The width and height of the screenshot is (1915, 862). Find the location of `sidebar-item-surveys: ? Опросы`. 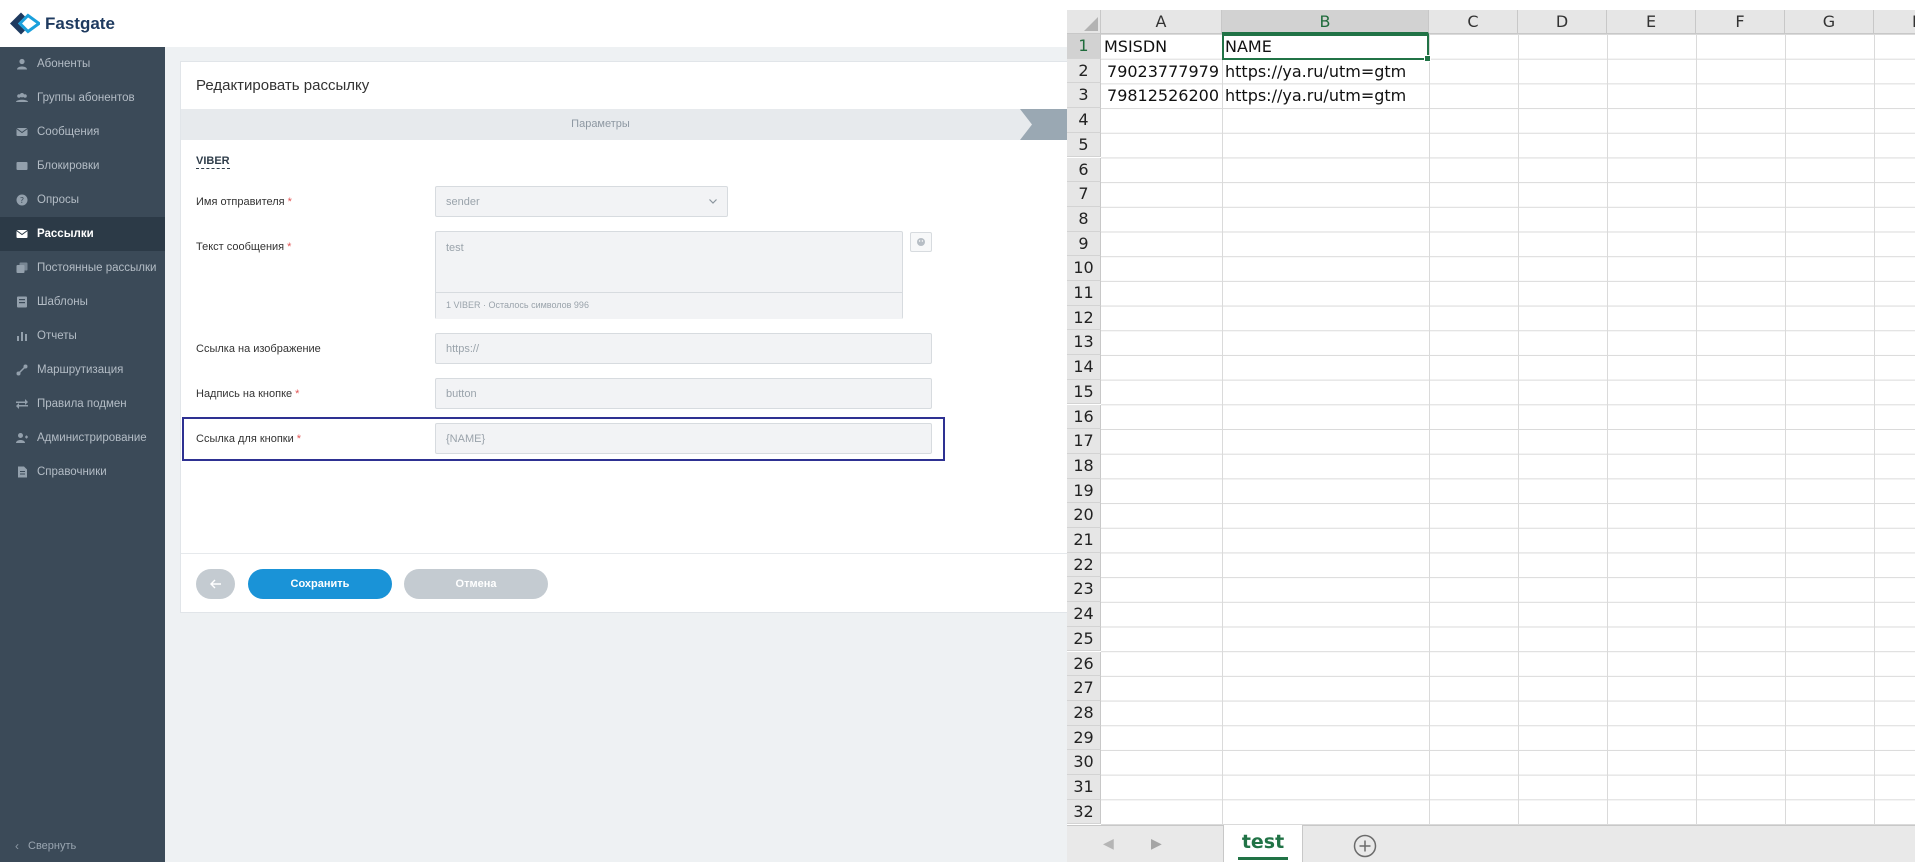

sidebar-item-surveys: ? Опросы is located at coordinates (82, 200).